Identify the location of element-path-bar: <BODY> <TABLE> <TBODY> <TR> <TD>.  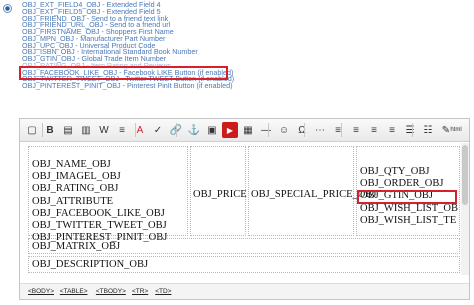
(244, 291).